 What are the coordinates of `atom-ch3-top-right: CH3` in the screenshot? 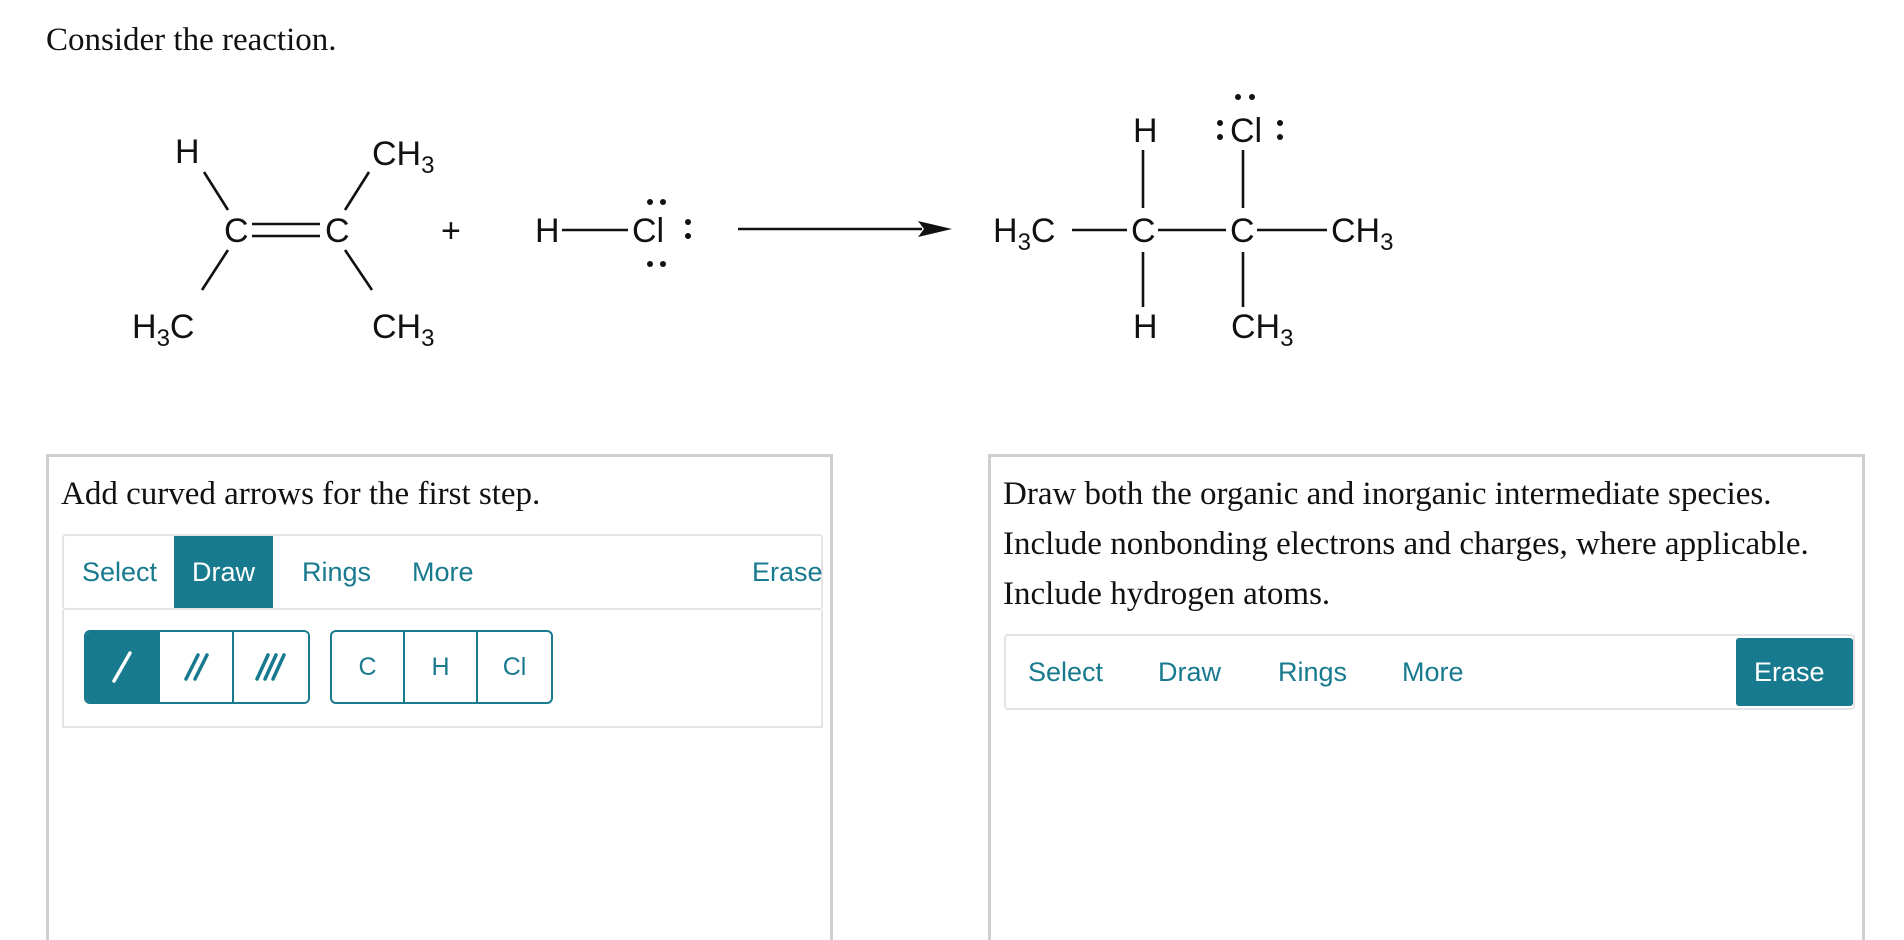 It's located at (403, 157).